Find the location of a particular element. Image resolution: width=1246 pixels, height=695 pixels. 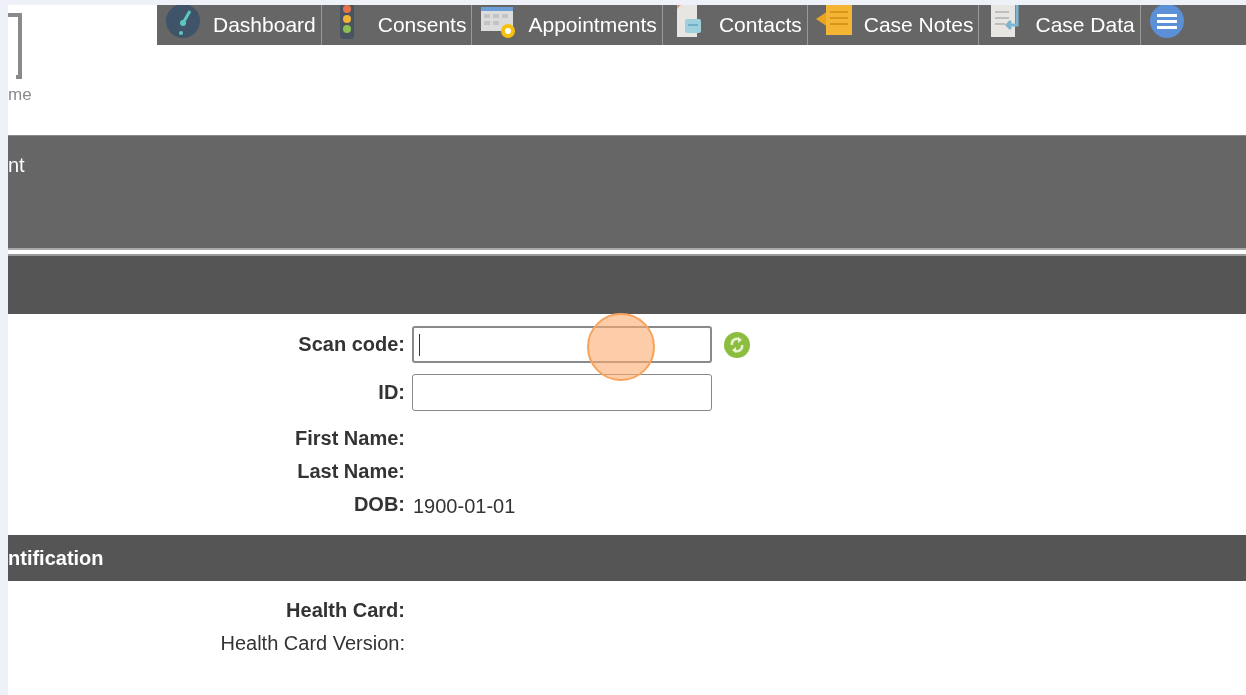

nav-tab: Appointments is located at coordinates (567, 25).